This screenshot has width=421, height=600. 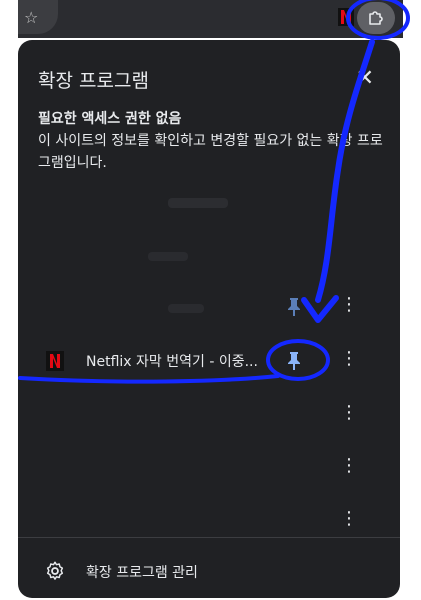 I want to click on panel-title: 확장 프로그램, so click(x=93, y=81).